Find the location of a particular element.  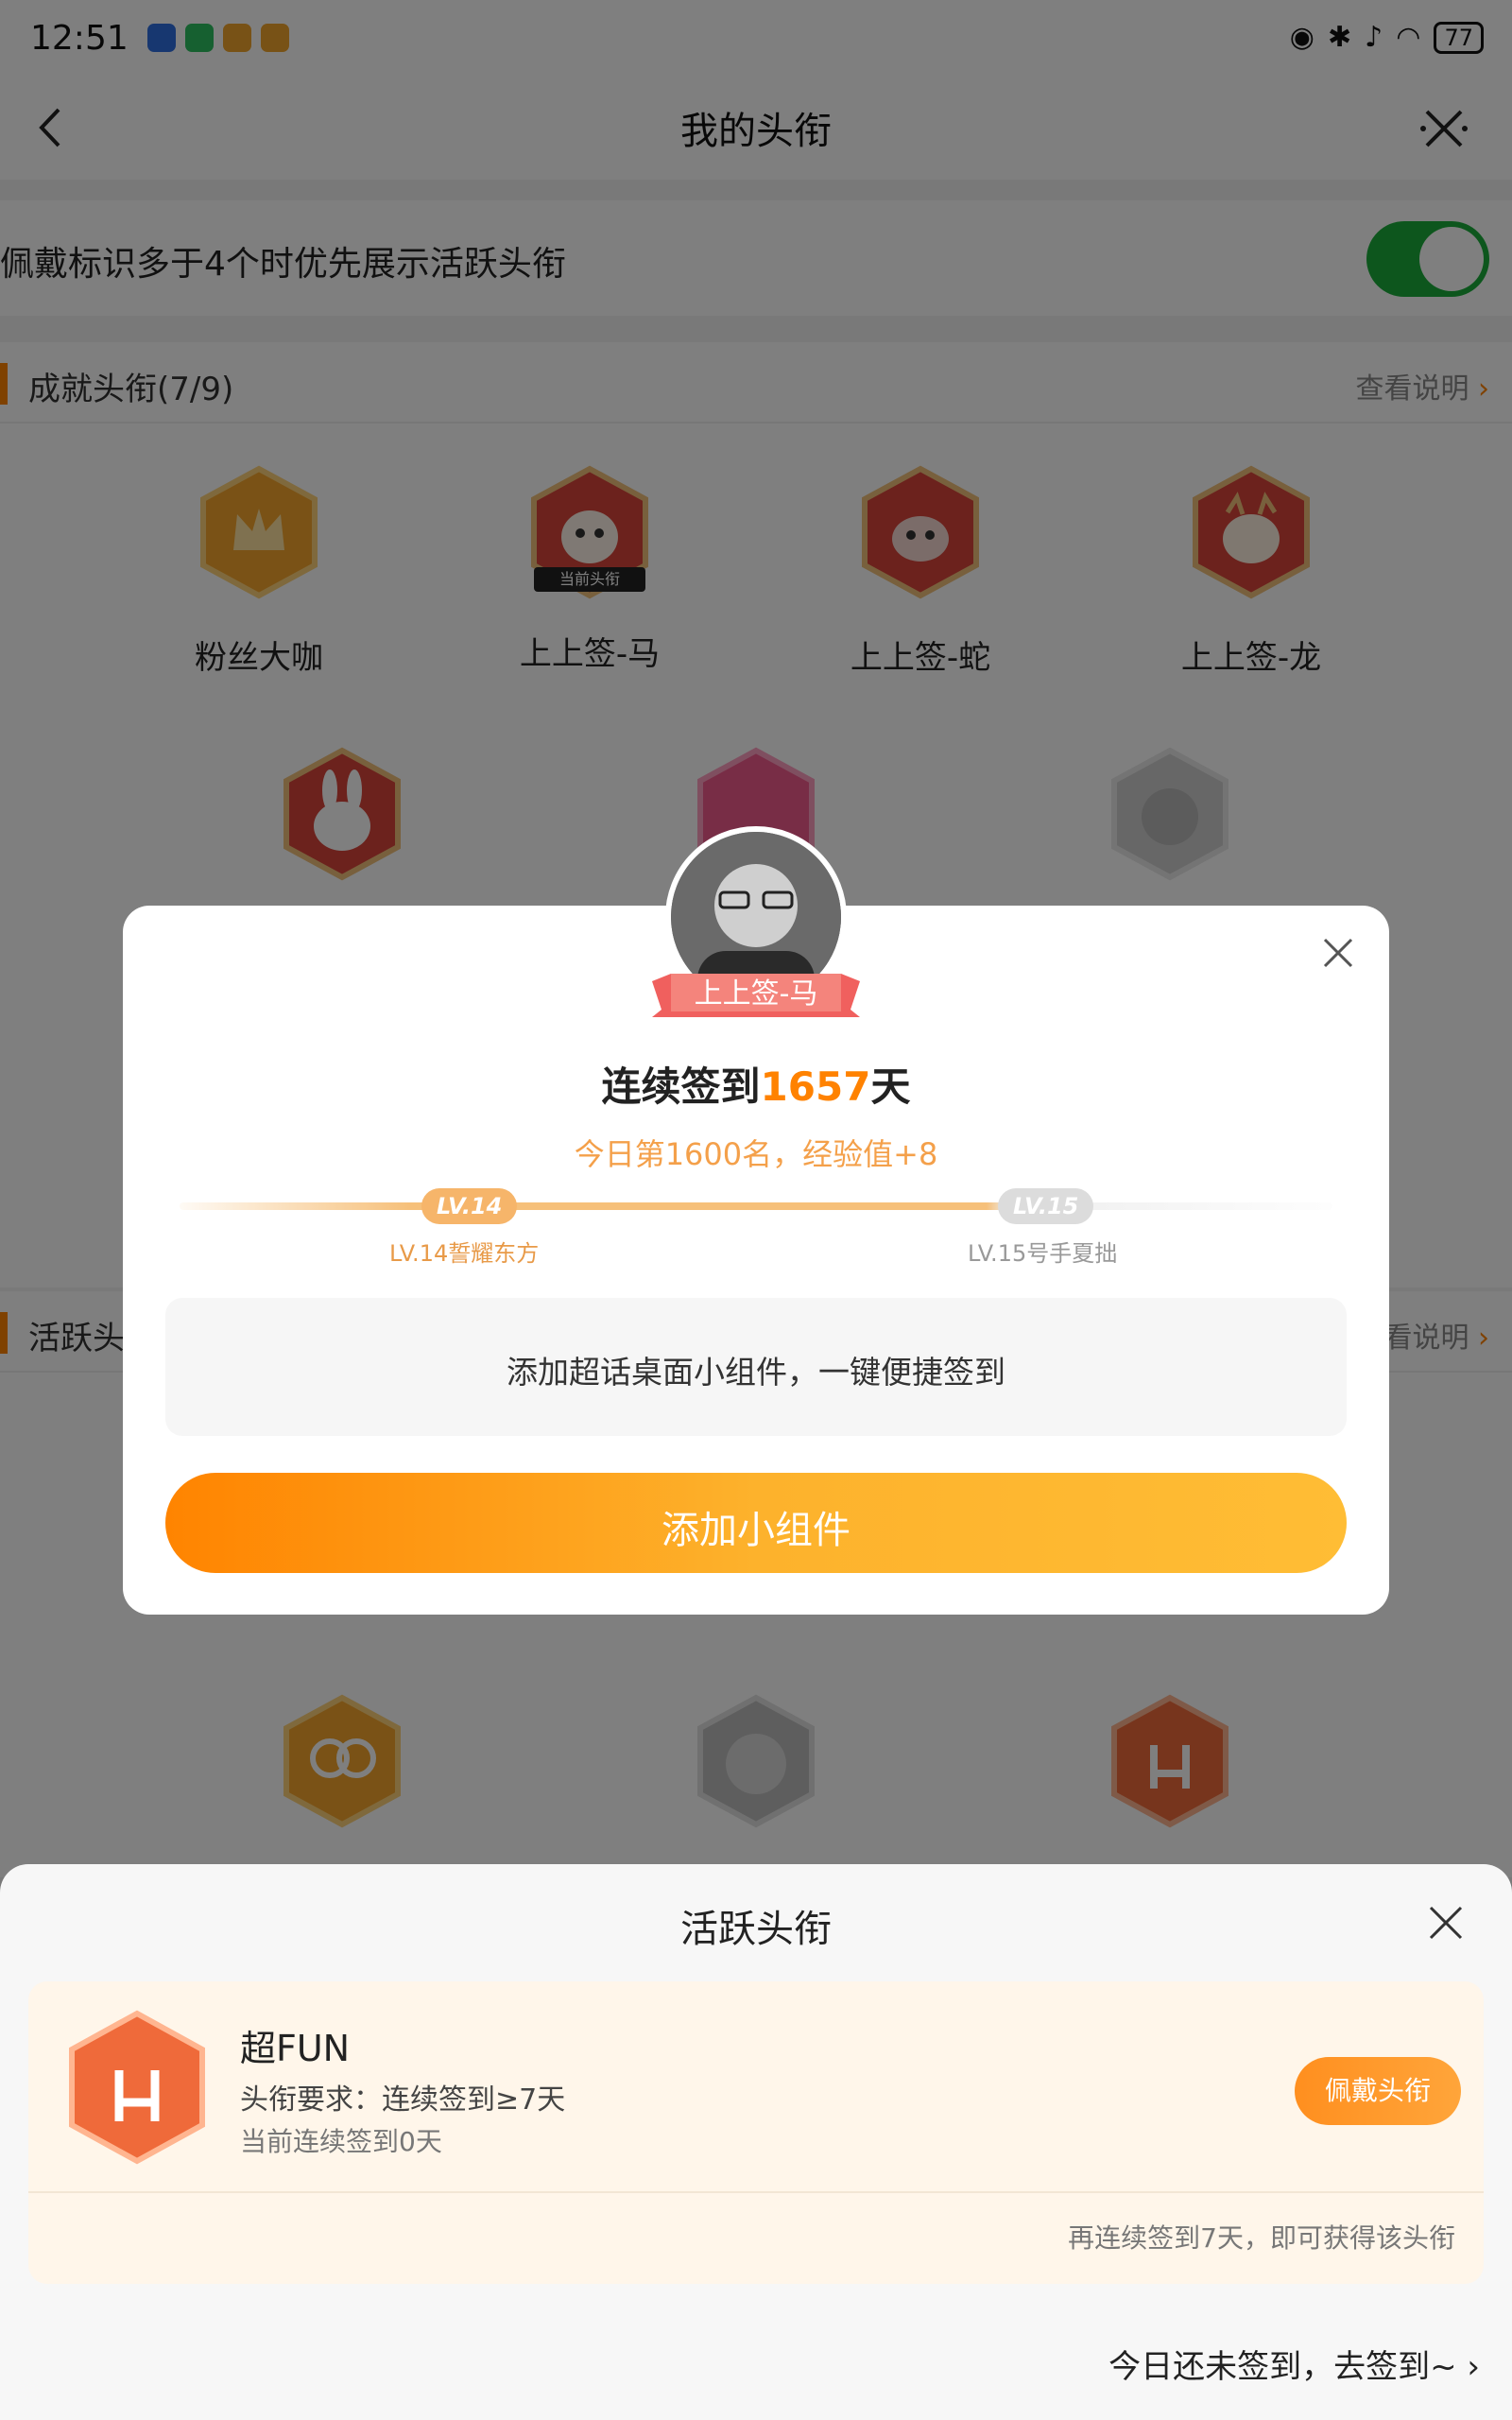

signin-streak: 连续签到1657天 is located at coordinates (756, 1084).